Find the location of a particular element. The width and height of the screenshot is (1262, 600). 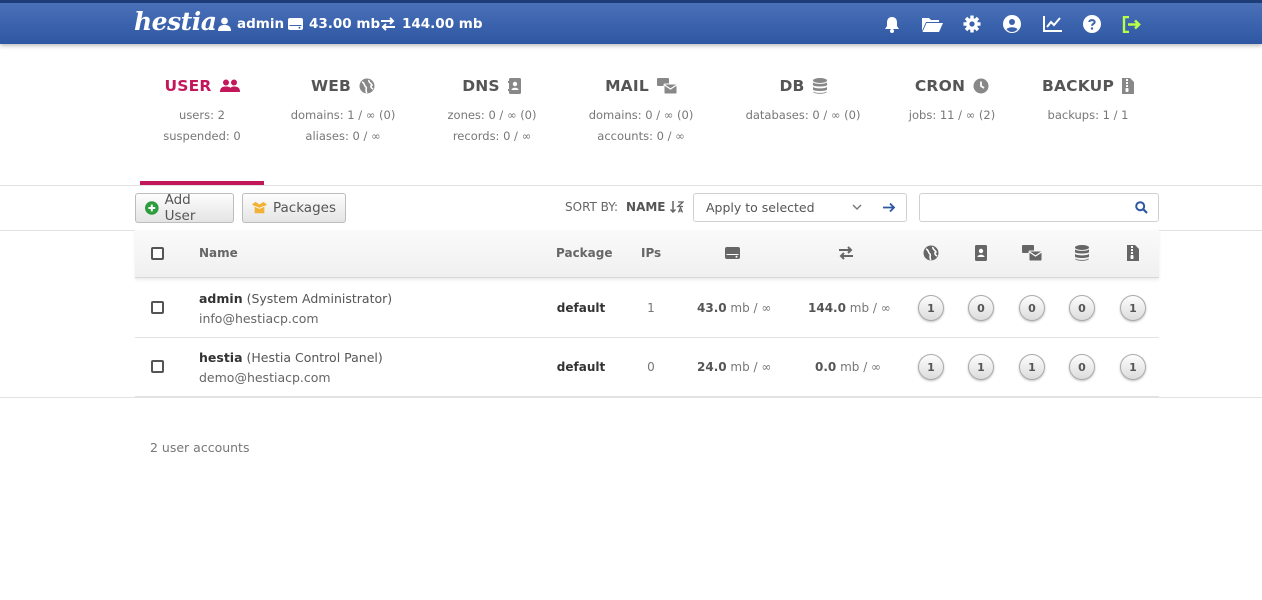

globe-icon is located at coordinates (367, 86).